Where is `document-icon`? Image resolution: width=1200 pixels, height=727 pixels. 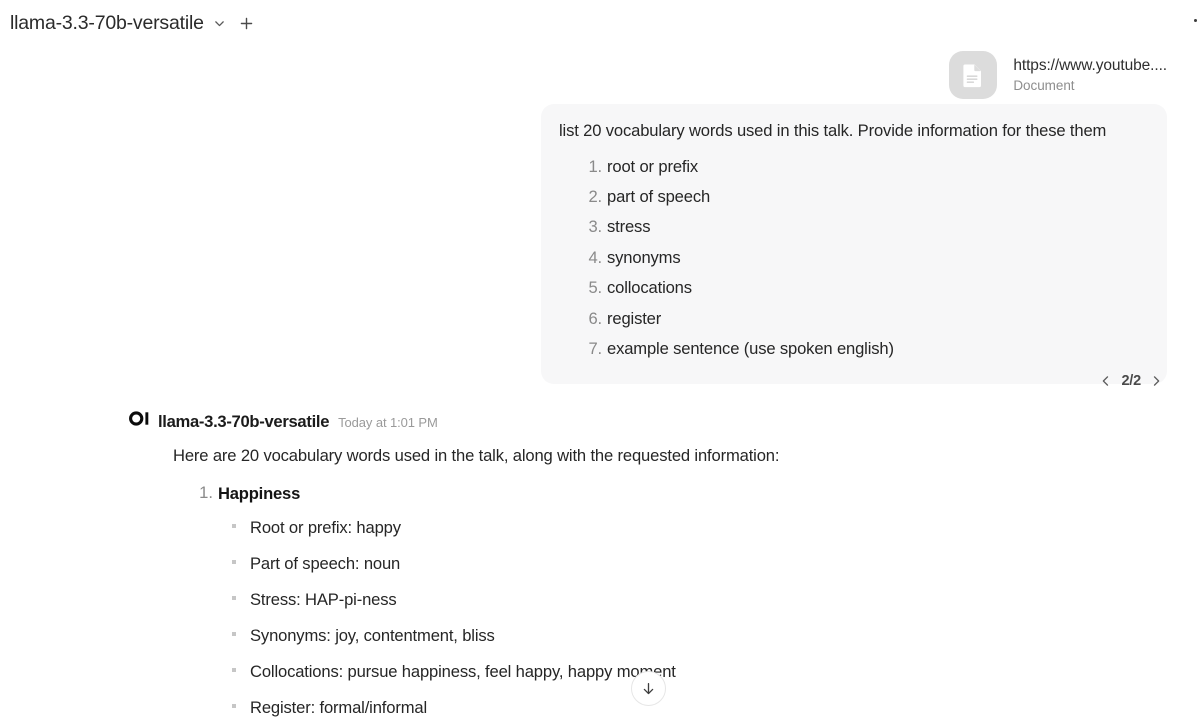 document-icon is located at coordinates (973, 75).